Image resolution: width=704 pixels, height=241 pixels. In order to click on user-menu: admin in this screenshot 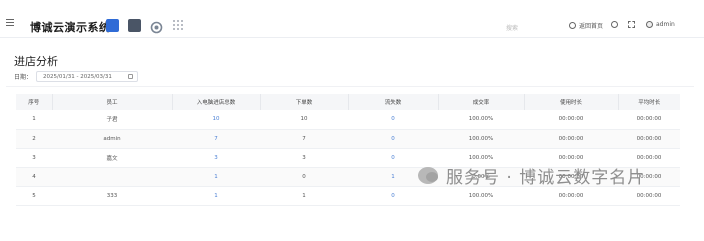, I will do `click(660, 24)`.